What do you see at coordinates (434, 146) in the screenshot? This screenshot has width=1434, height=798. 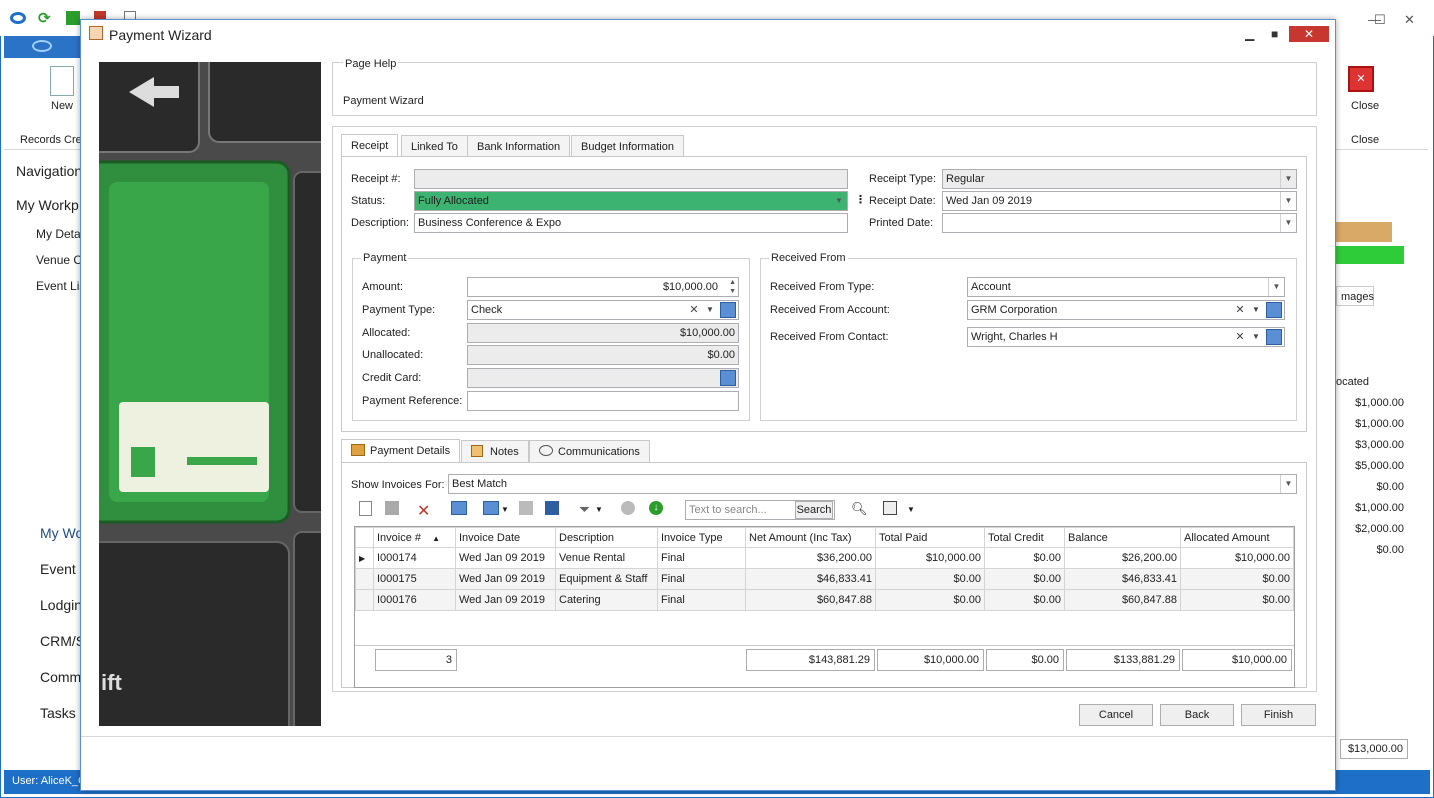 I see `tab-linked-to: Linked To` at bounding box center [434, 146].